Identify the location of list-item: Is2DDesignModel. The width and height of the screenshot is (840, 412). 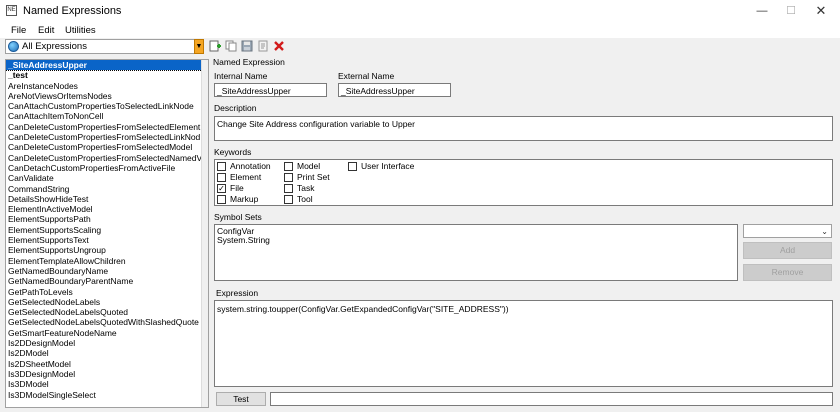
(107, 343).